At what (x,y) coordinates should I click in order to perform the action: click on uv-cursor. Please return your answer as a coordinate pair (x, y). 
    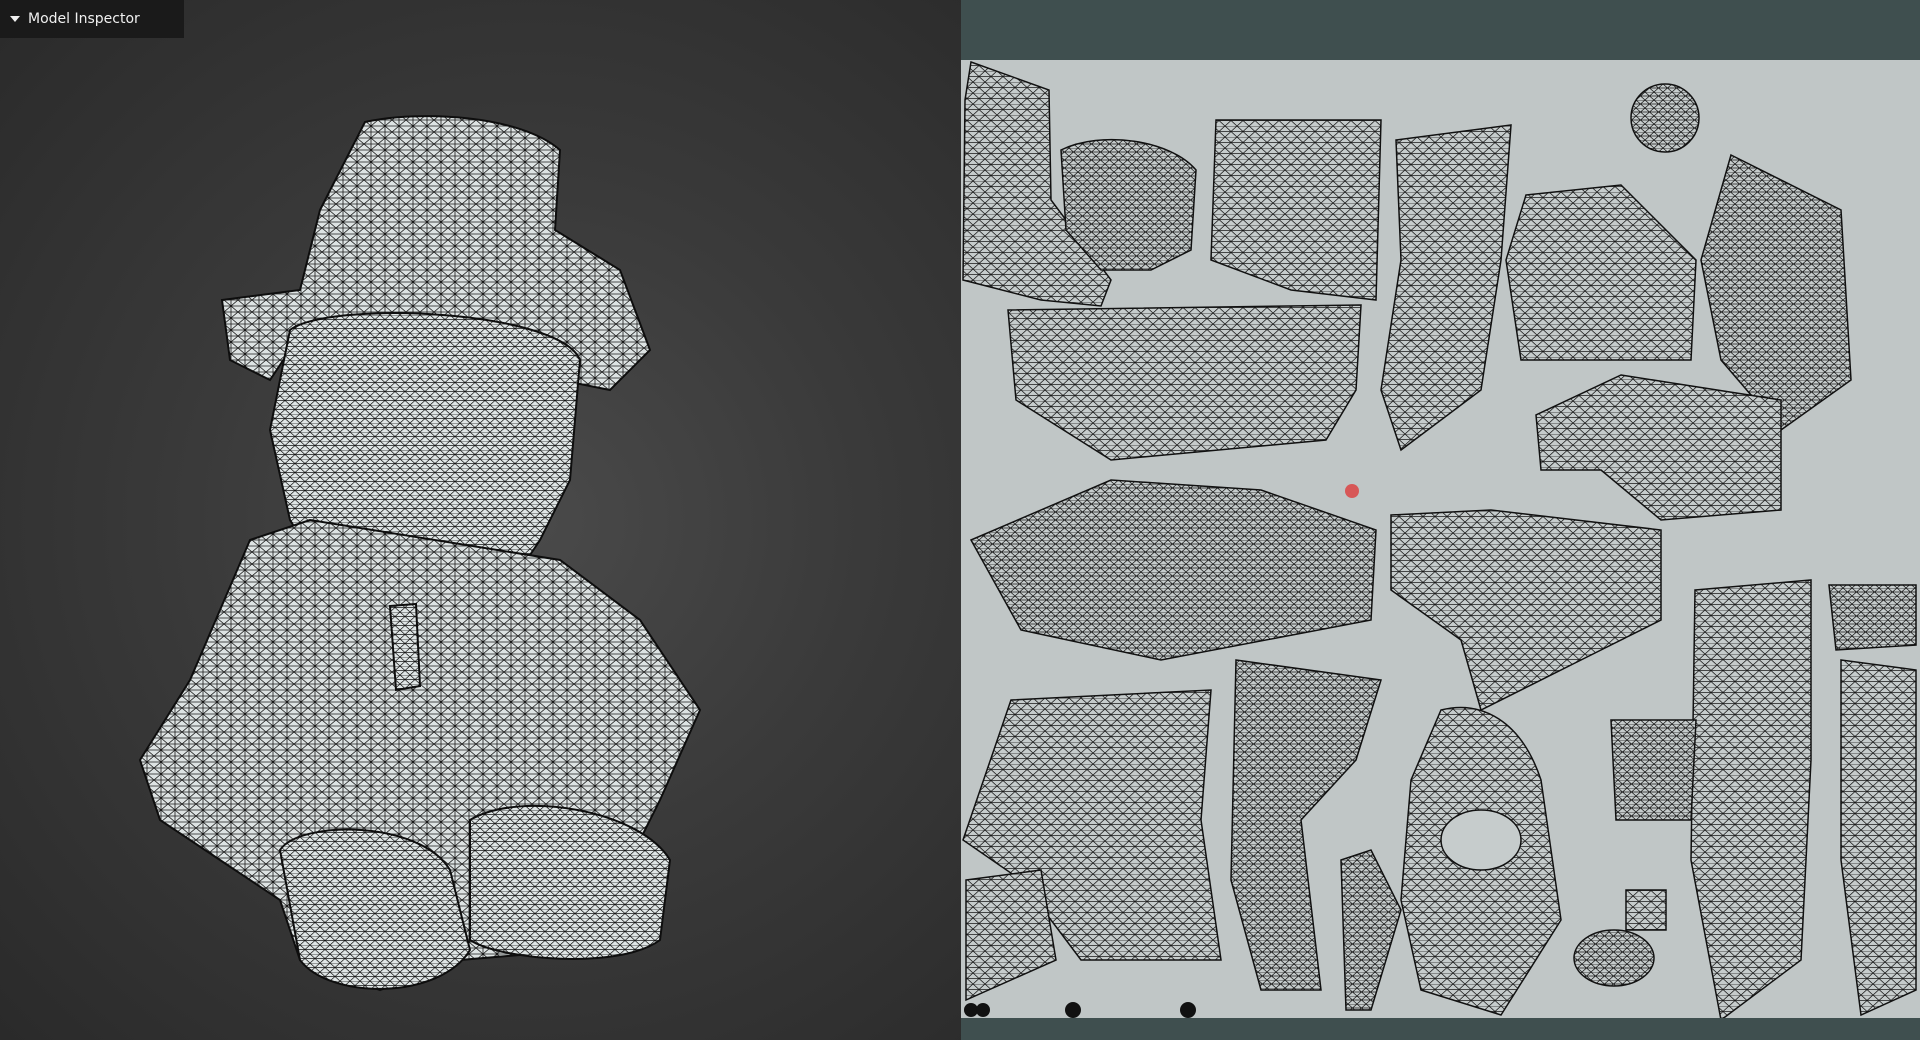
    Looking at the image, I should click on (1352, 491).